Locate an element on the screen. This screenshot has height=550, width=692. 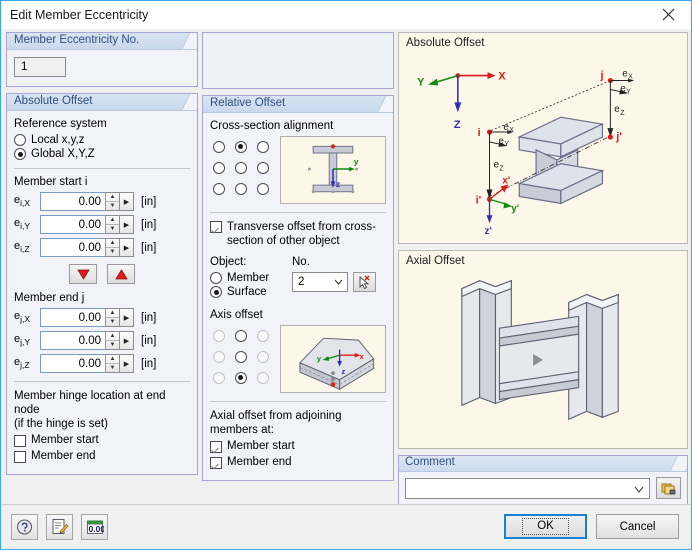
edit-pencil-icon is located at coordinates (60, 526).